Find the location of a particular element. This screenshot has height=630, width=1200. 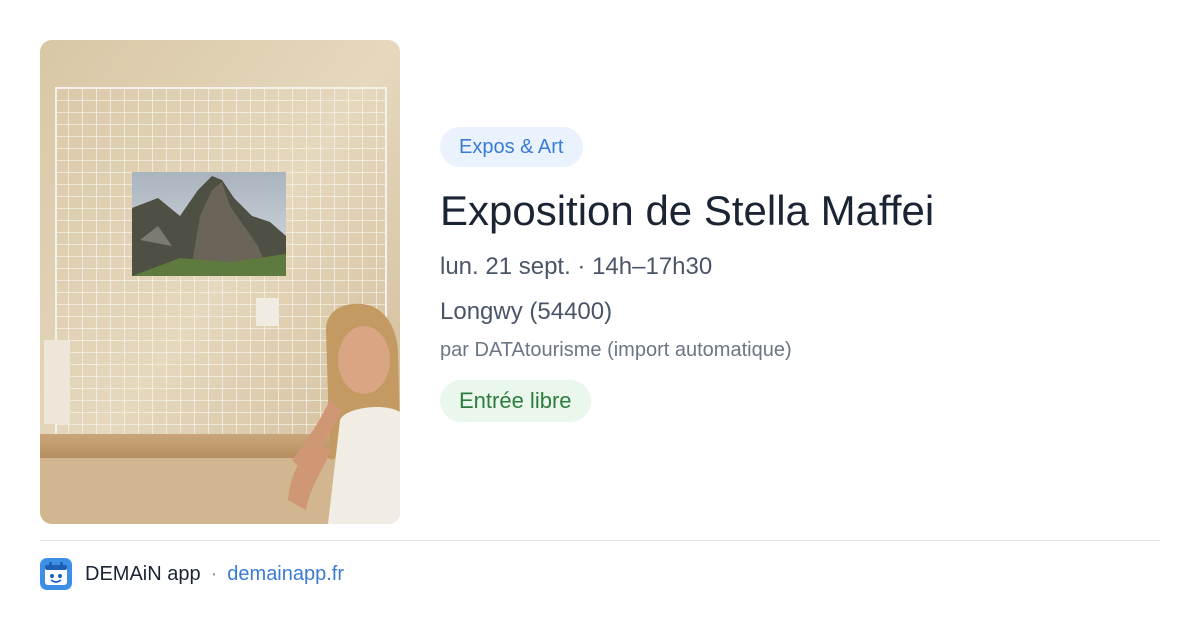

event-datetime: lun. 21 sept. · 14h–17h30 is located at coordinates (576, 266).